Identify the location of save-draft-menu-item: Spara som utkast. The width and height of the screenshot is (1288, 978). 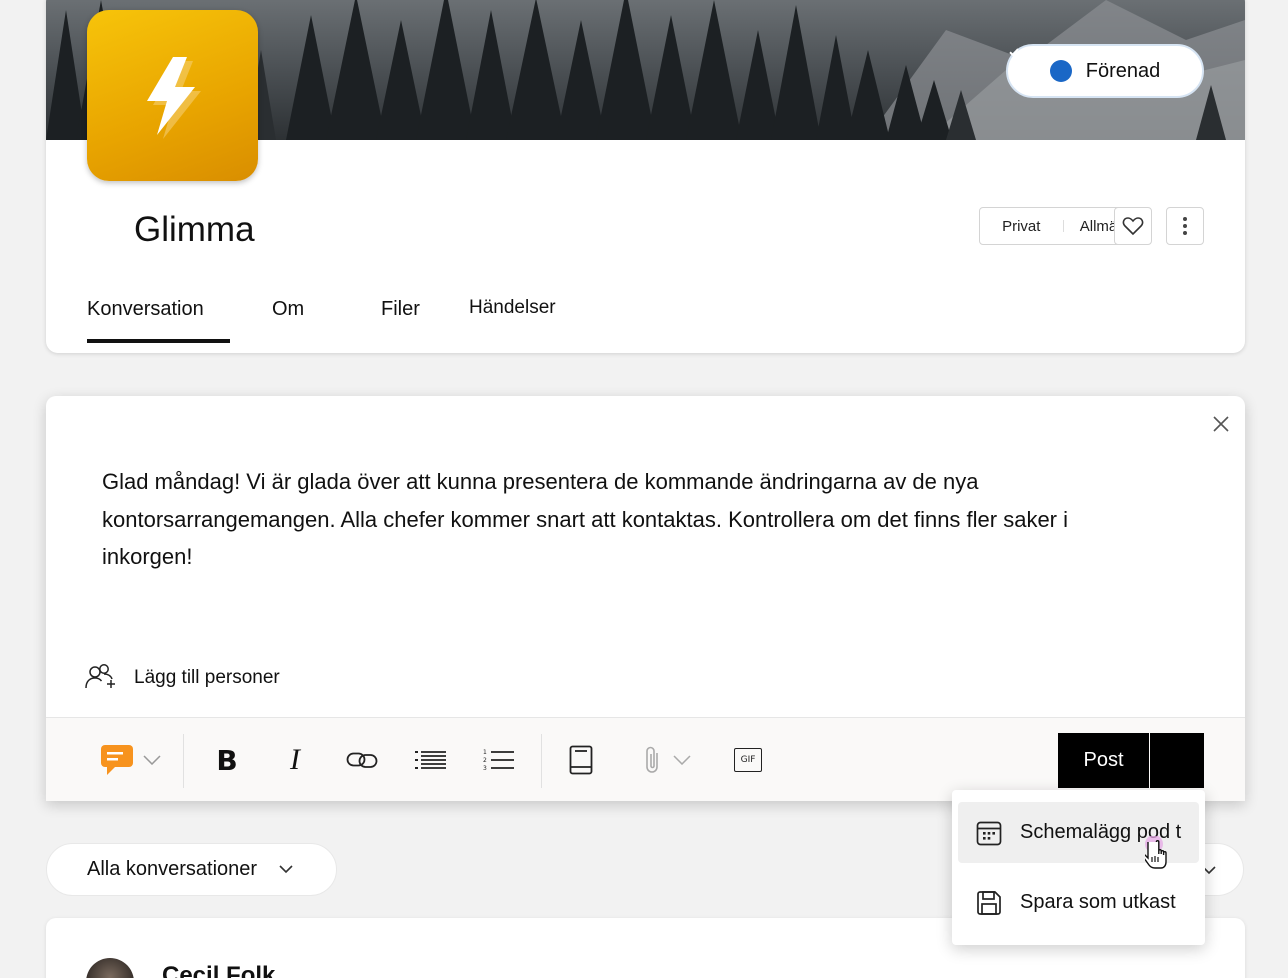
(1078, 902).